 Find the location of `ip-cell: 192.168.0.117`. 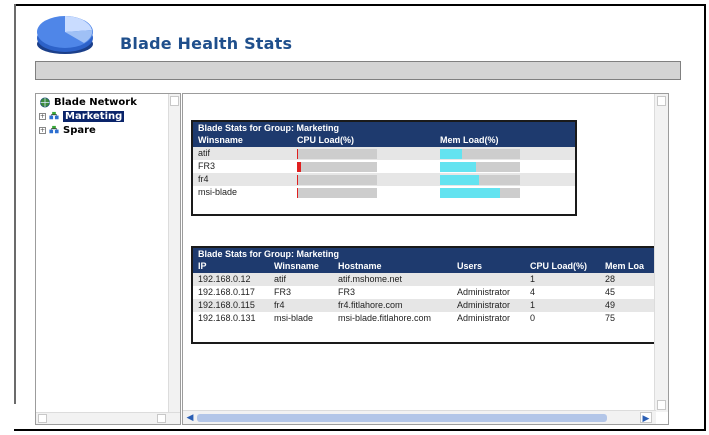

ip-cell: 192.168.0.117 is located at coordinates (226, 292).